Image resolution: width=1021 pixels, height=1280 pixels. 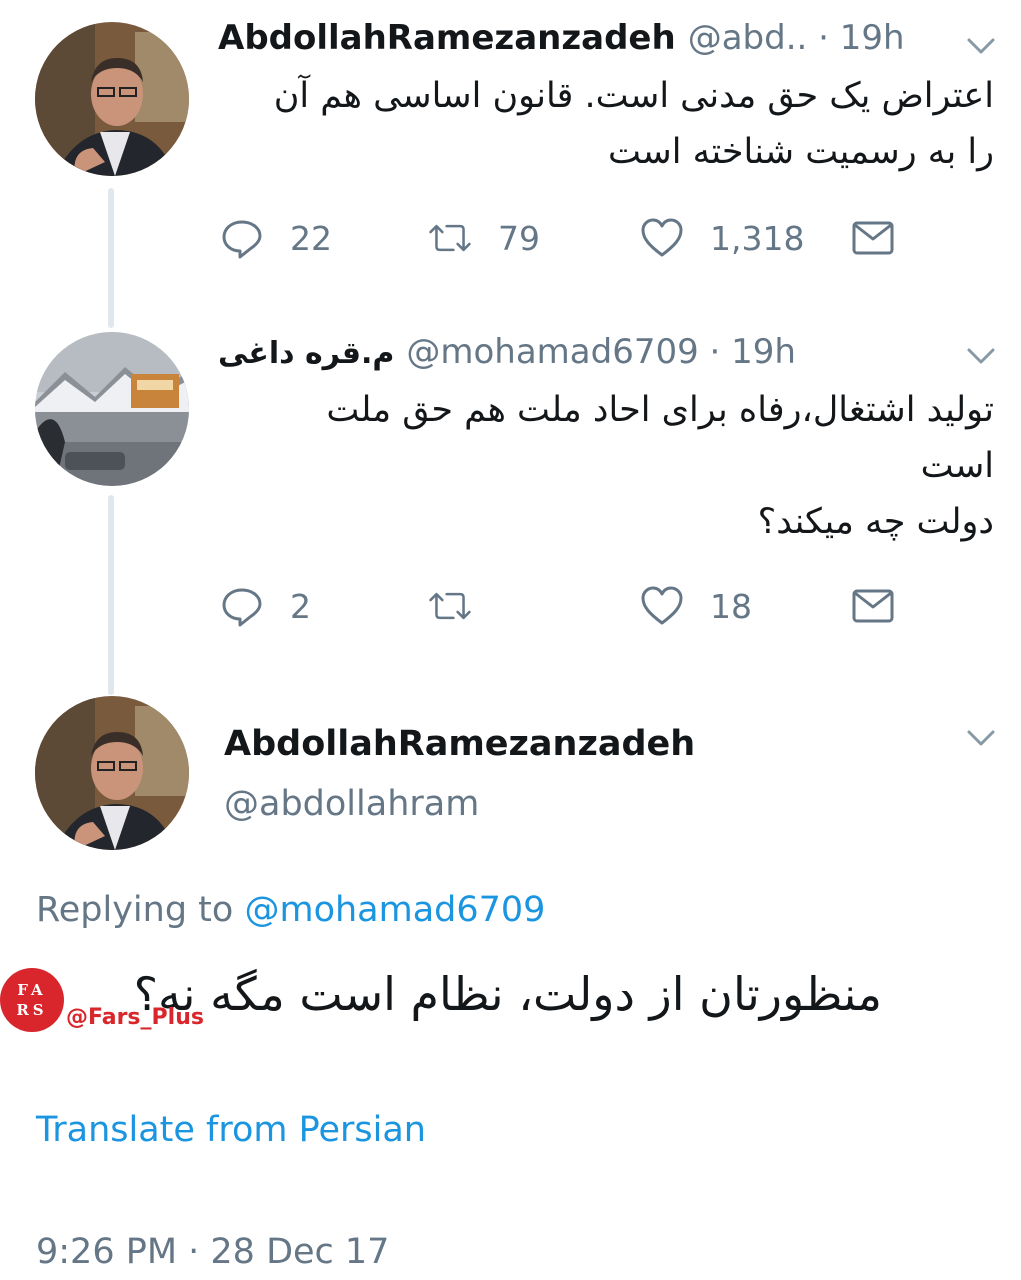 I want to click on retweet-count: 79, so click(x=519, y=238).